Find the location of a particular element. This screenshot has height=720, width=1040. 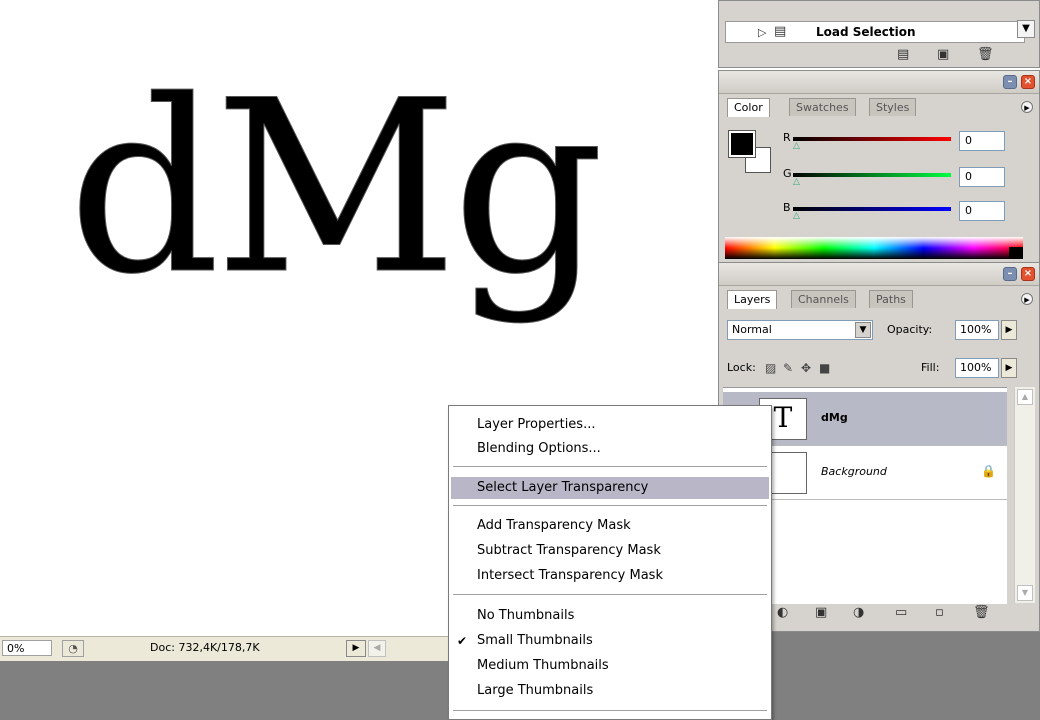

menu-item-select-layer-transparency: Select Layer Transparency is located at coordinates (610, 488).